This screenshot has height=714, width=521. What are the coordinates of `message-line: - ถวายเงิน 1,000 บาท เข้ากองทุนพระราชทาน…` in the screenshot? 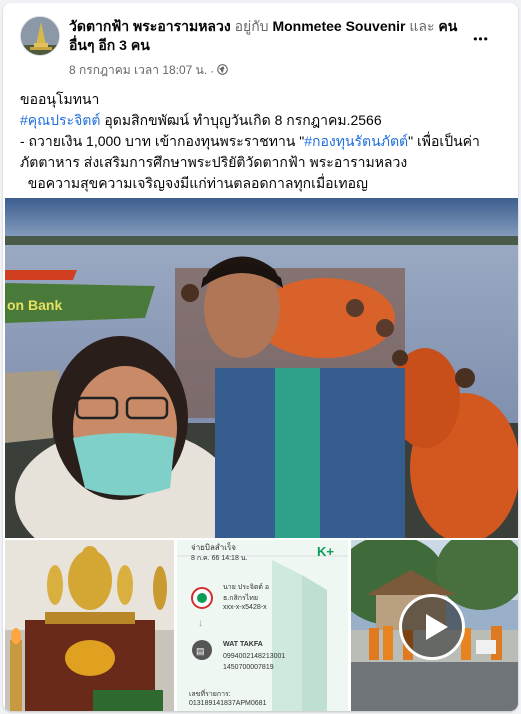 It's located at (250, 141).